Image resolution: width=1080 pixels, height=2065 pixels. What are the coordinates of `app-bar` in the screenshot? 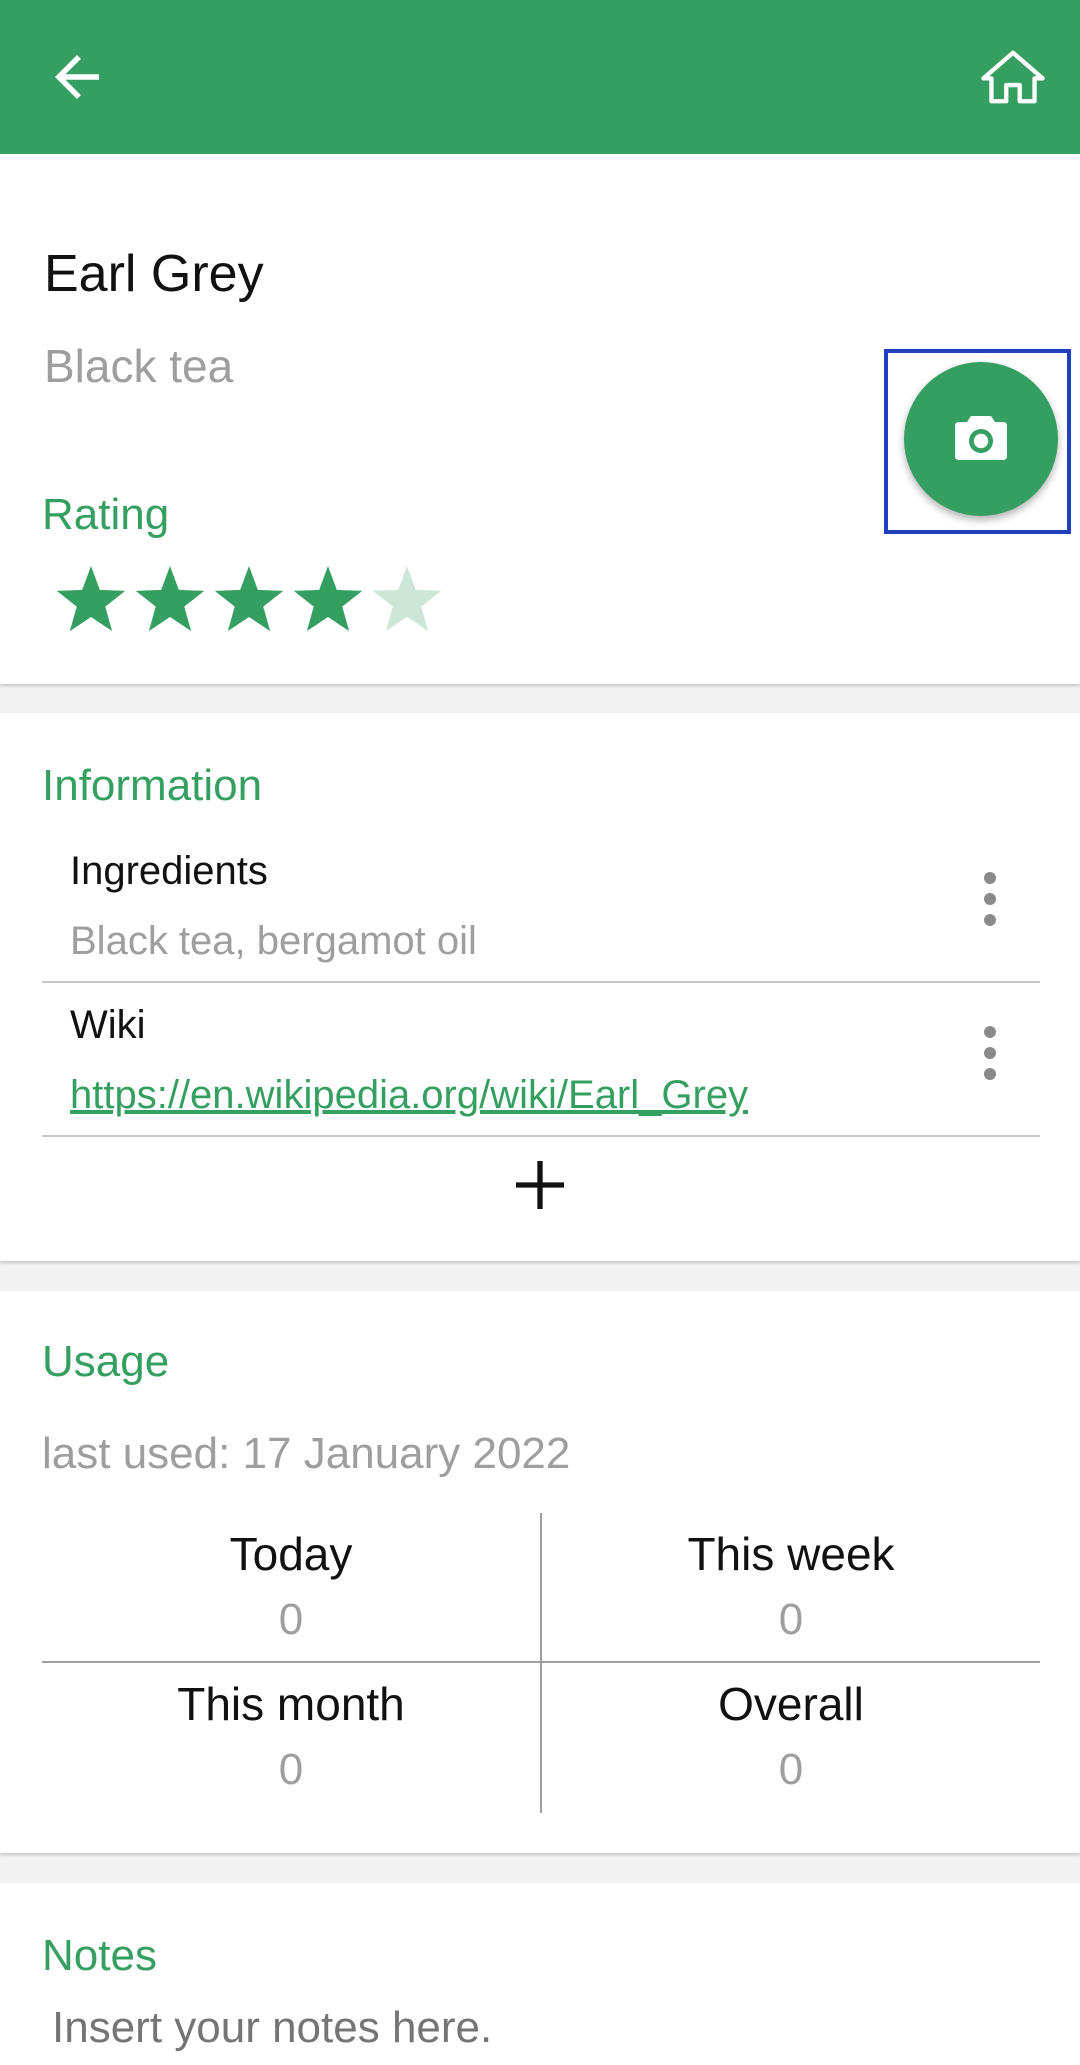 It's located at (540, 77).